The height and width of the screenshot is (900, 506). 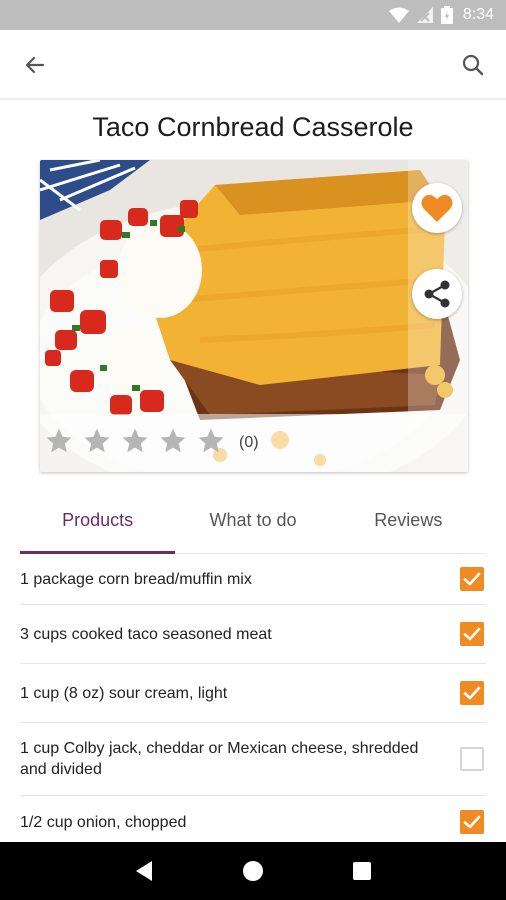 I want to click on recipe-title: Taco Cornbread Casserole, so click(x=253, y=127).